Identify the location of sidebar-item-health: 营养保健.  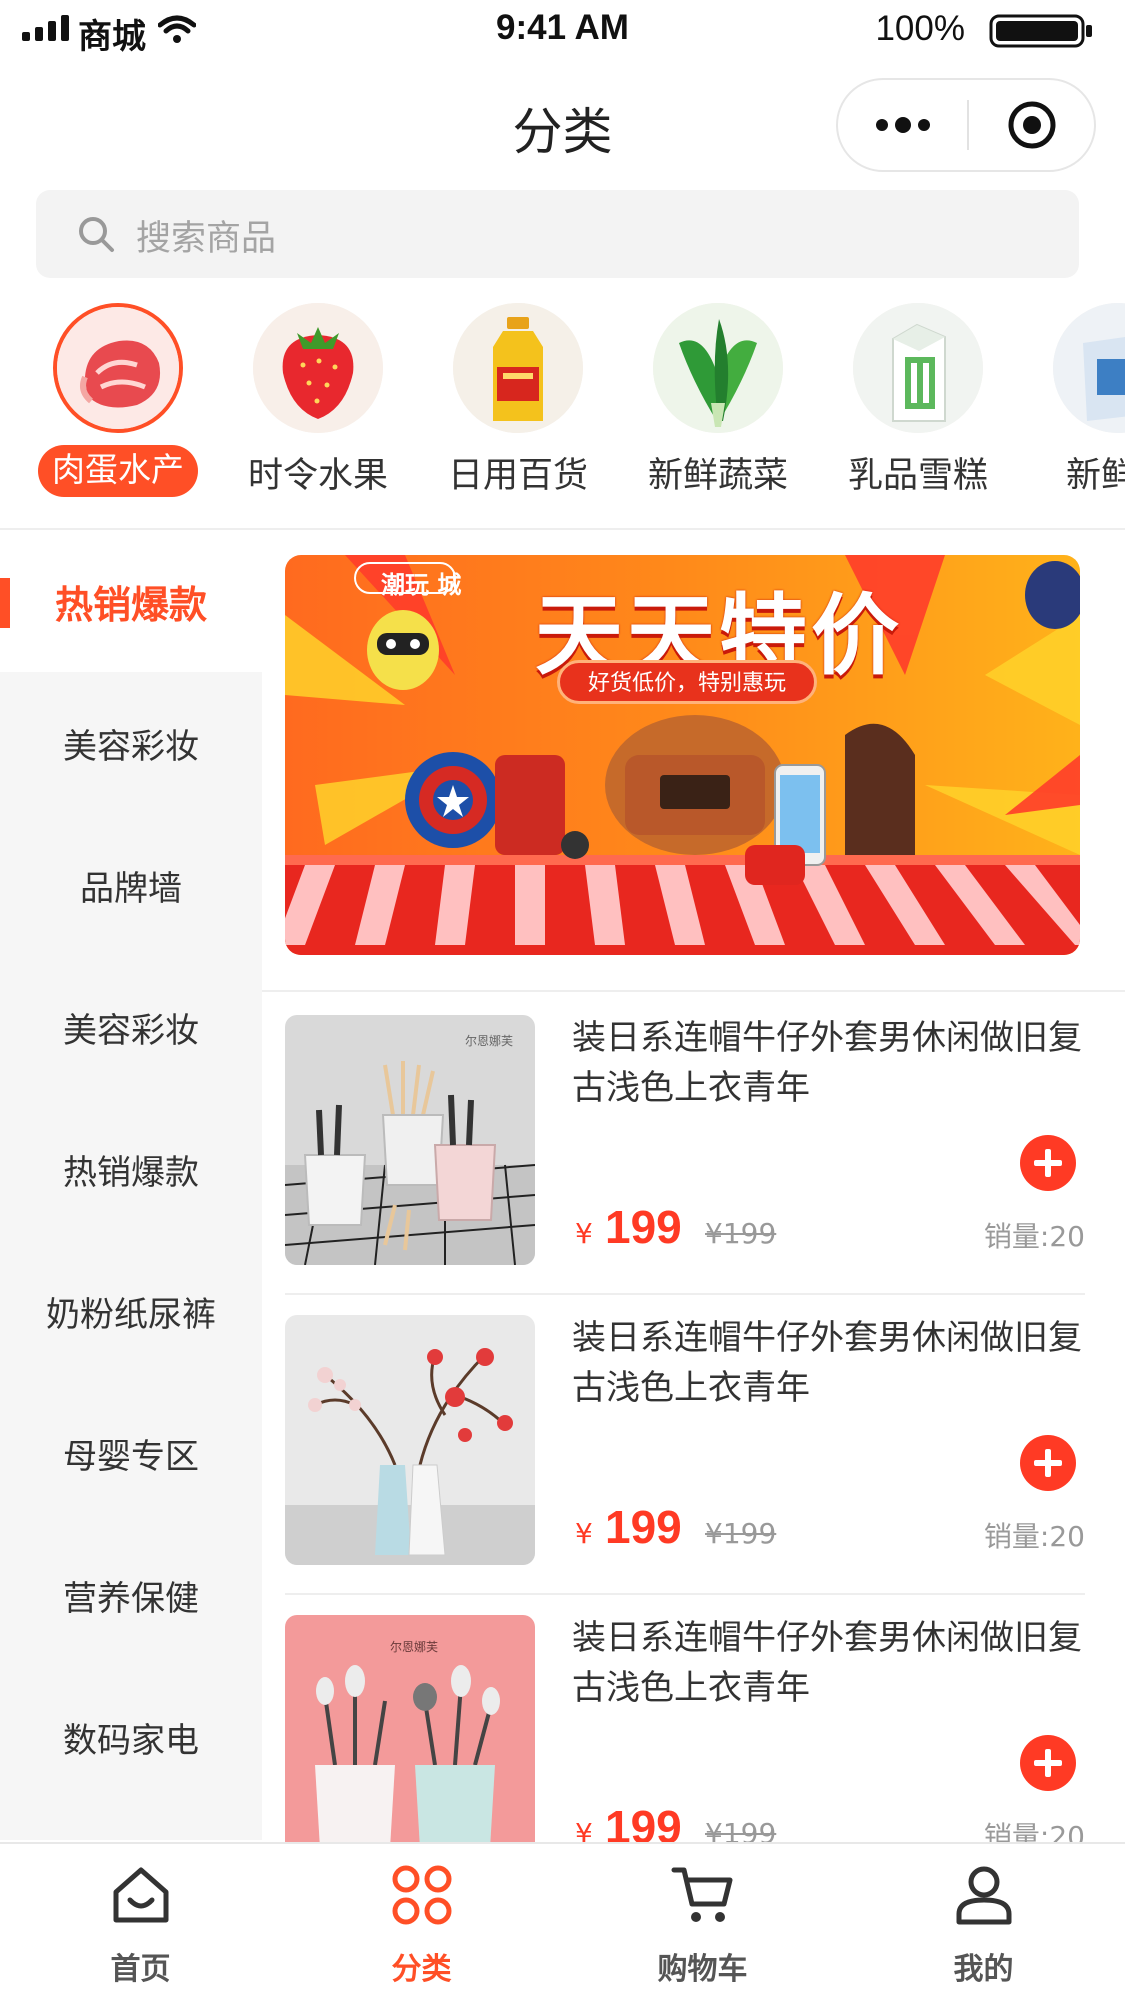
(131, 1595).